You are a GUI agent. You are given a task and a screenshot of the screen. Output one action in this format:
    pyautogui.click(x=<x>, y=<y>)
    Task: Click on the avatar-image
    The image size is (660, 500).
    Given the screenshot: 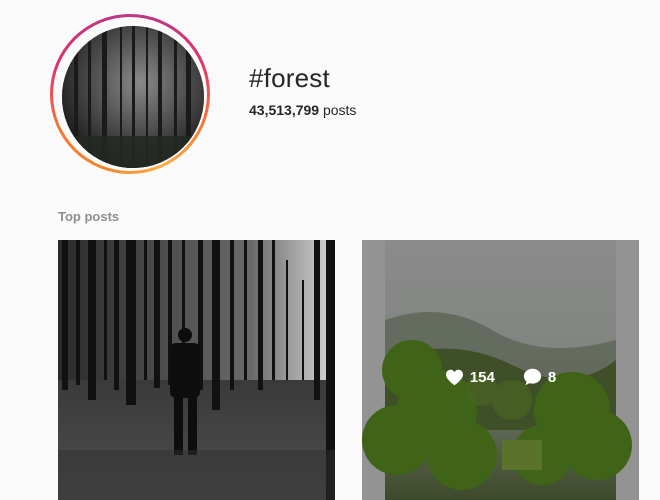 What is the action you would take?
    pyautogui.click(x=133, y=97)
    